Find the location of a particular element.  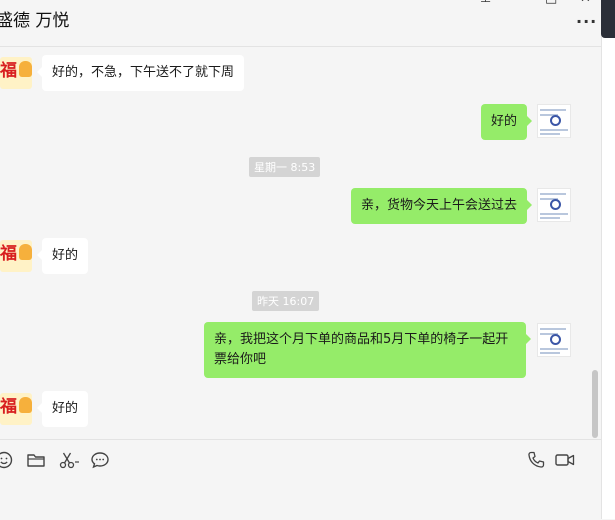

maximize-icon: □ is located at coordinates (551, 3).